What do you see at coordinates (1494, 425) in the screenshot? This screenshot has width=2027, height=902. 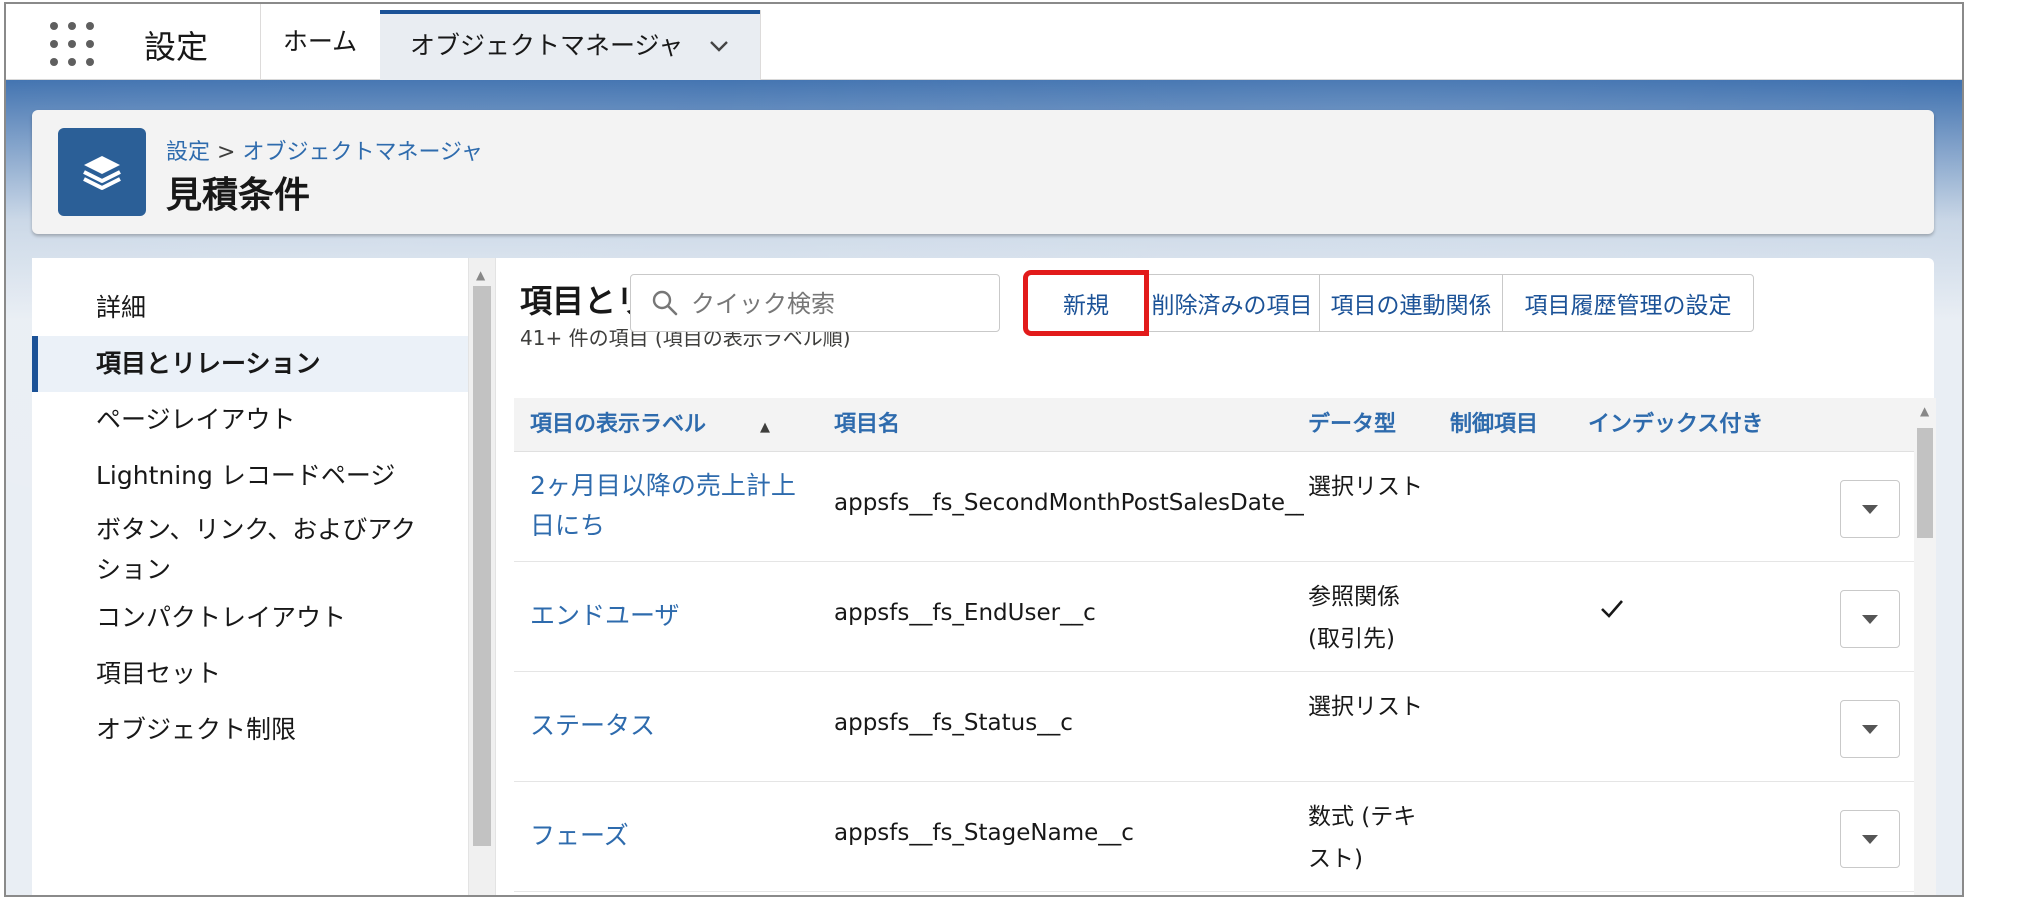 I see `column-header-controlling: 制御項目` at bounding box center [1494, 425].